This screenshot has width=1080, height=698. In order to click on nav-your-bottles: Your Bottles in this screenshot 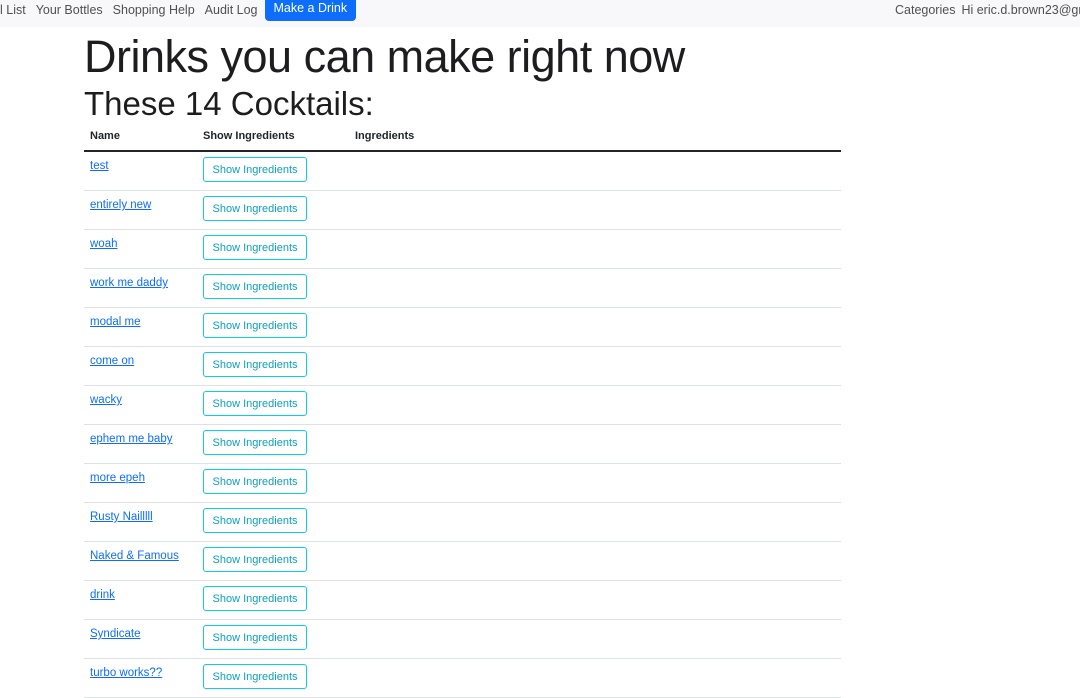, I will do `click(69, 9)`.